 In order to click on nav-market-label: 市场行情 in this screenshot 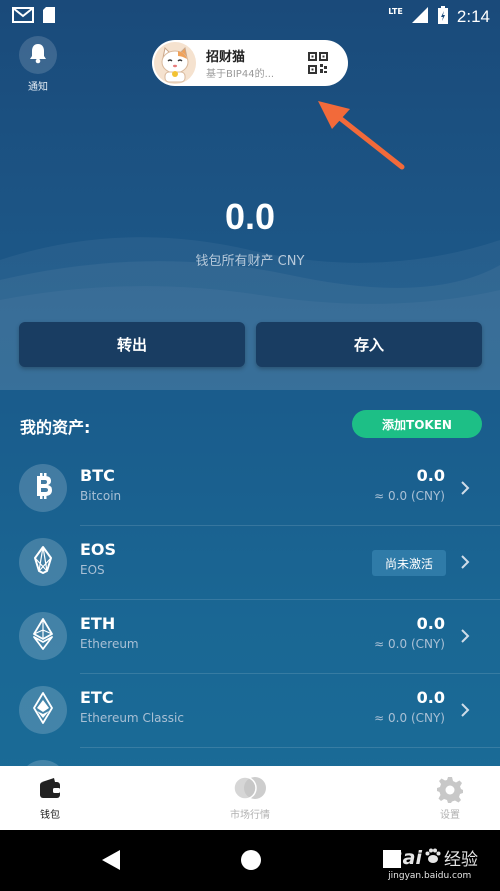, I will do `click(250, 815)`.